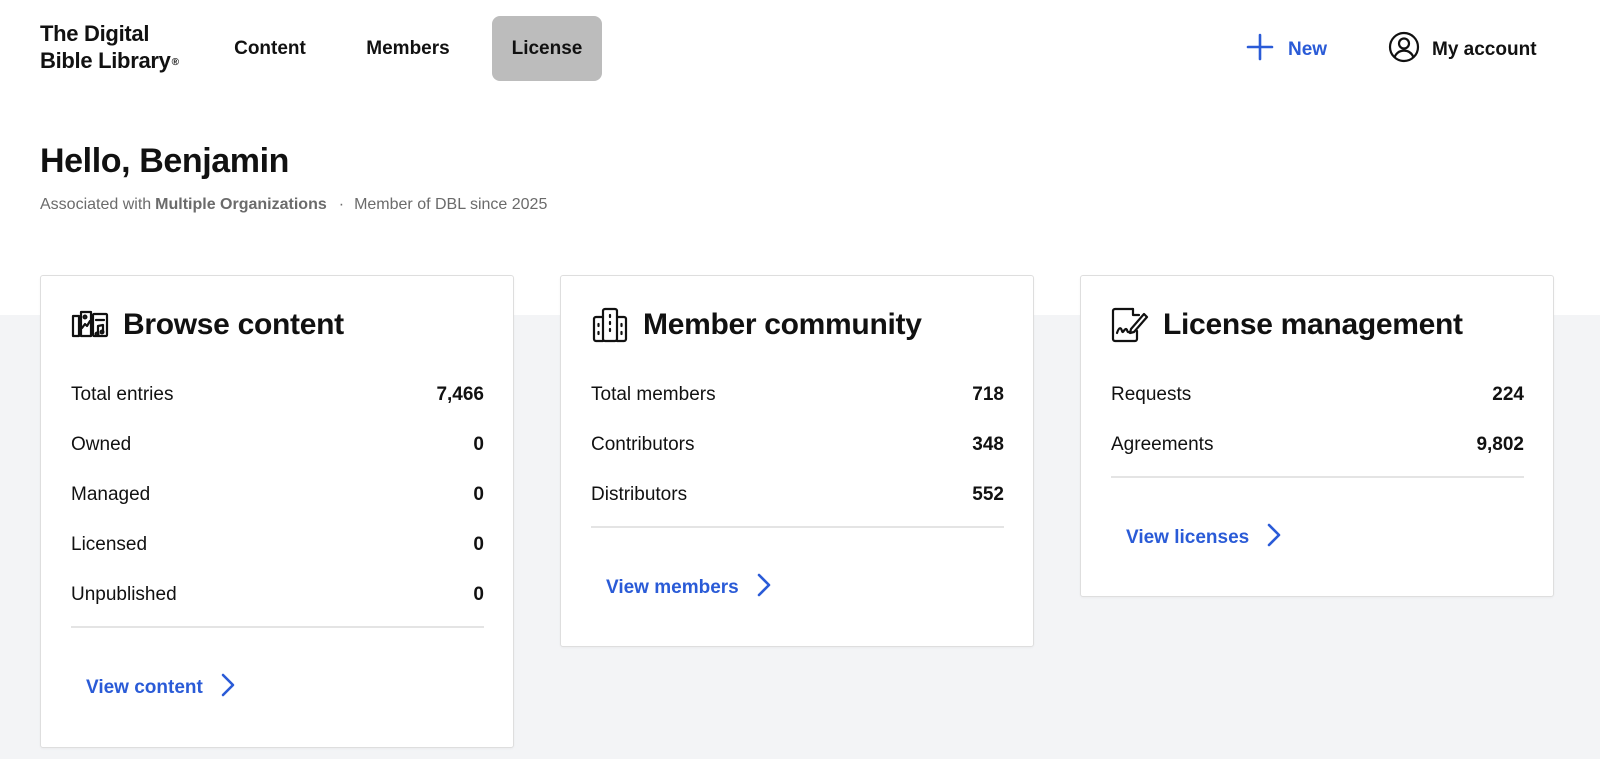 The height and width of the screenshot is (759, 1600). Describe the element at coordinates (988, 444) in the screenshot. I see `stat-value: 348` at that location.